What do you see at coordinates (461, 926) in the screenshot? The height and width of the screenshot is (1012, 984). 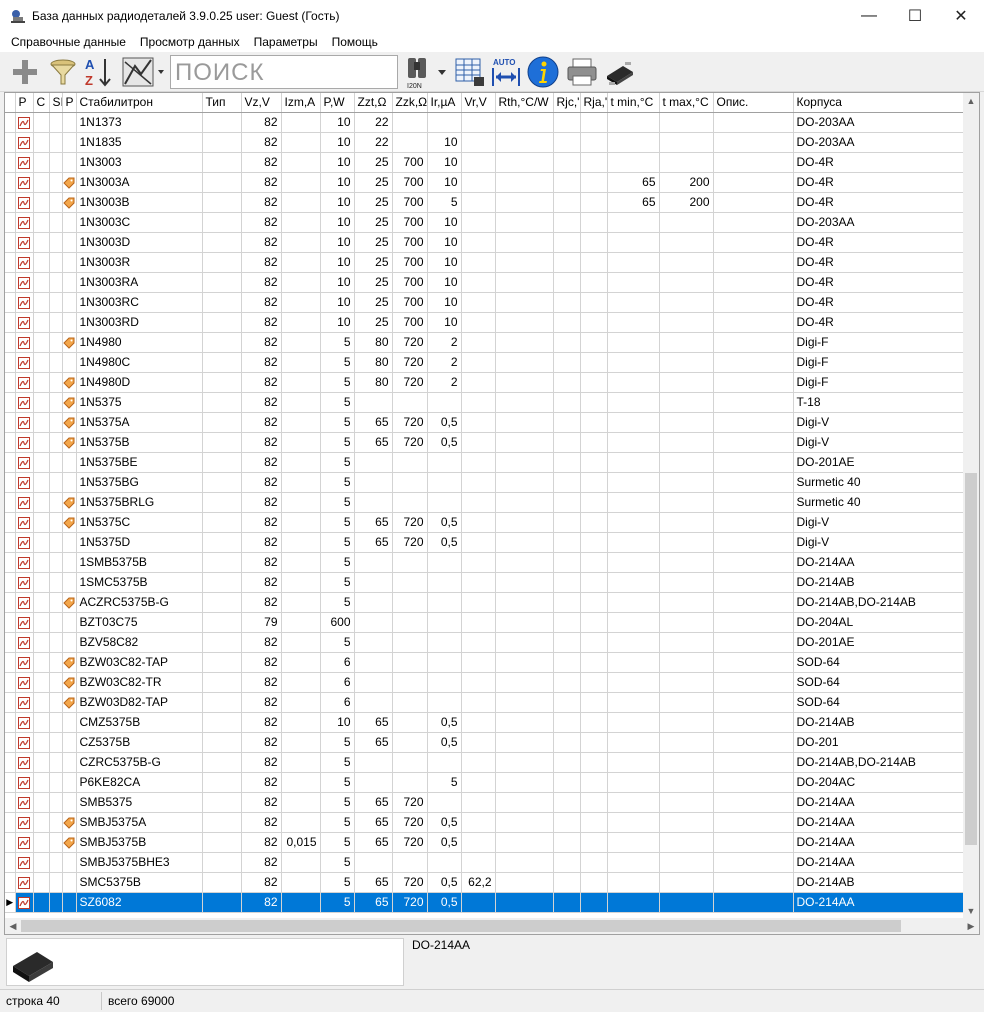 I see `horizontal-scroll-thumb` at bounding box center [461, 926].